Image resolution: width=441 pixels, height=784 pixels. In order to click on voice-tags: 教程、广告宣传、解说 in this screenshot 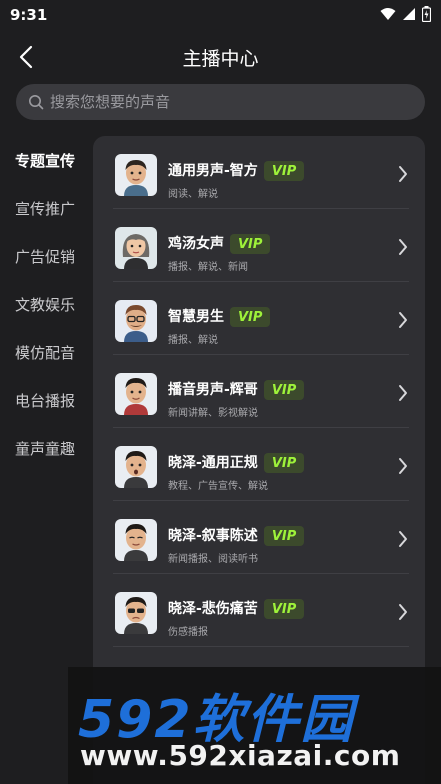, I will do `click(218, 486)`.